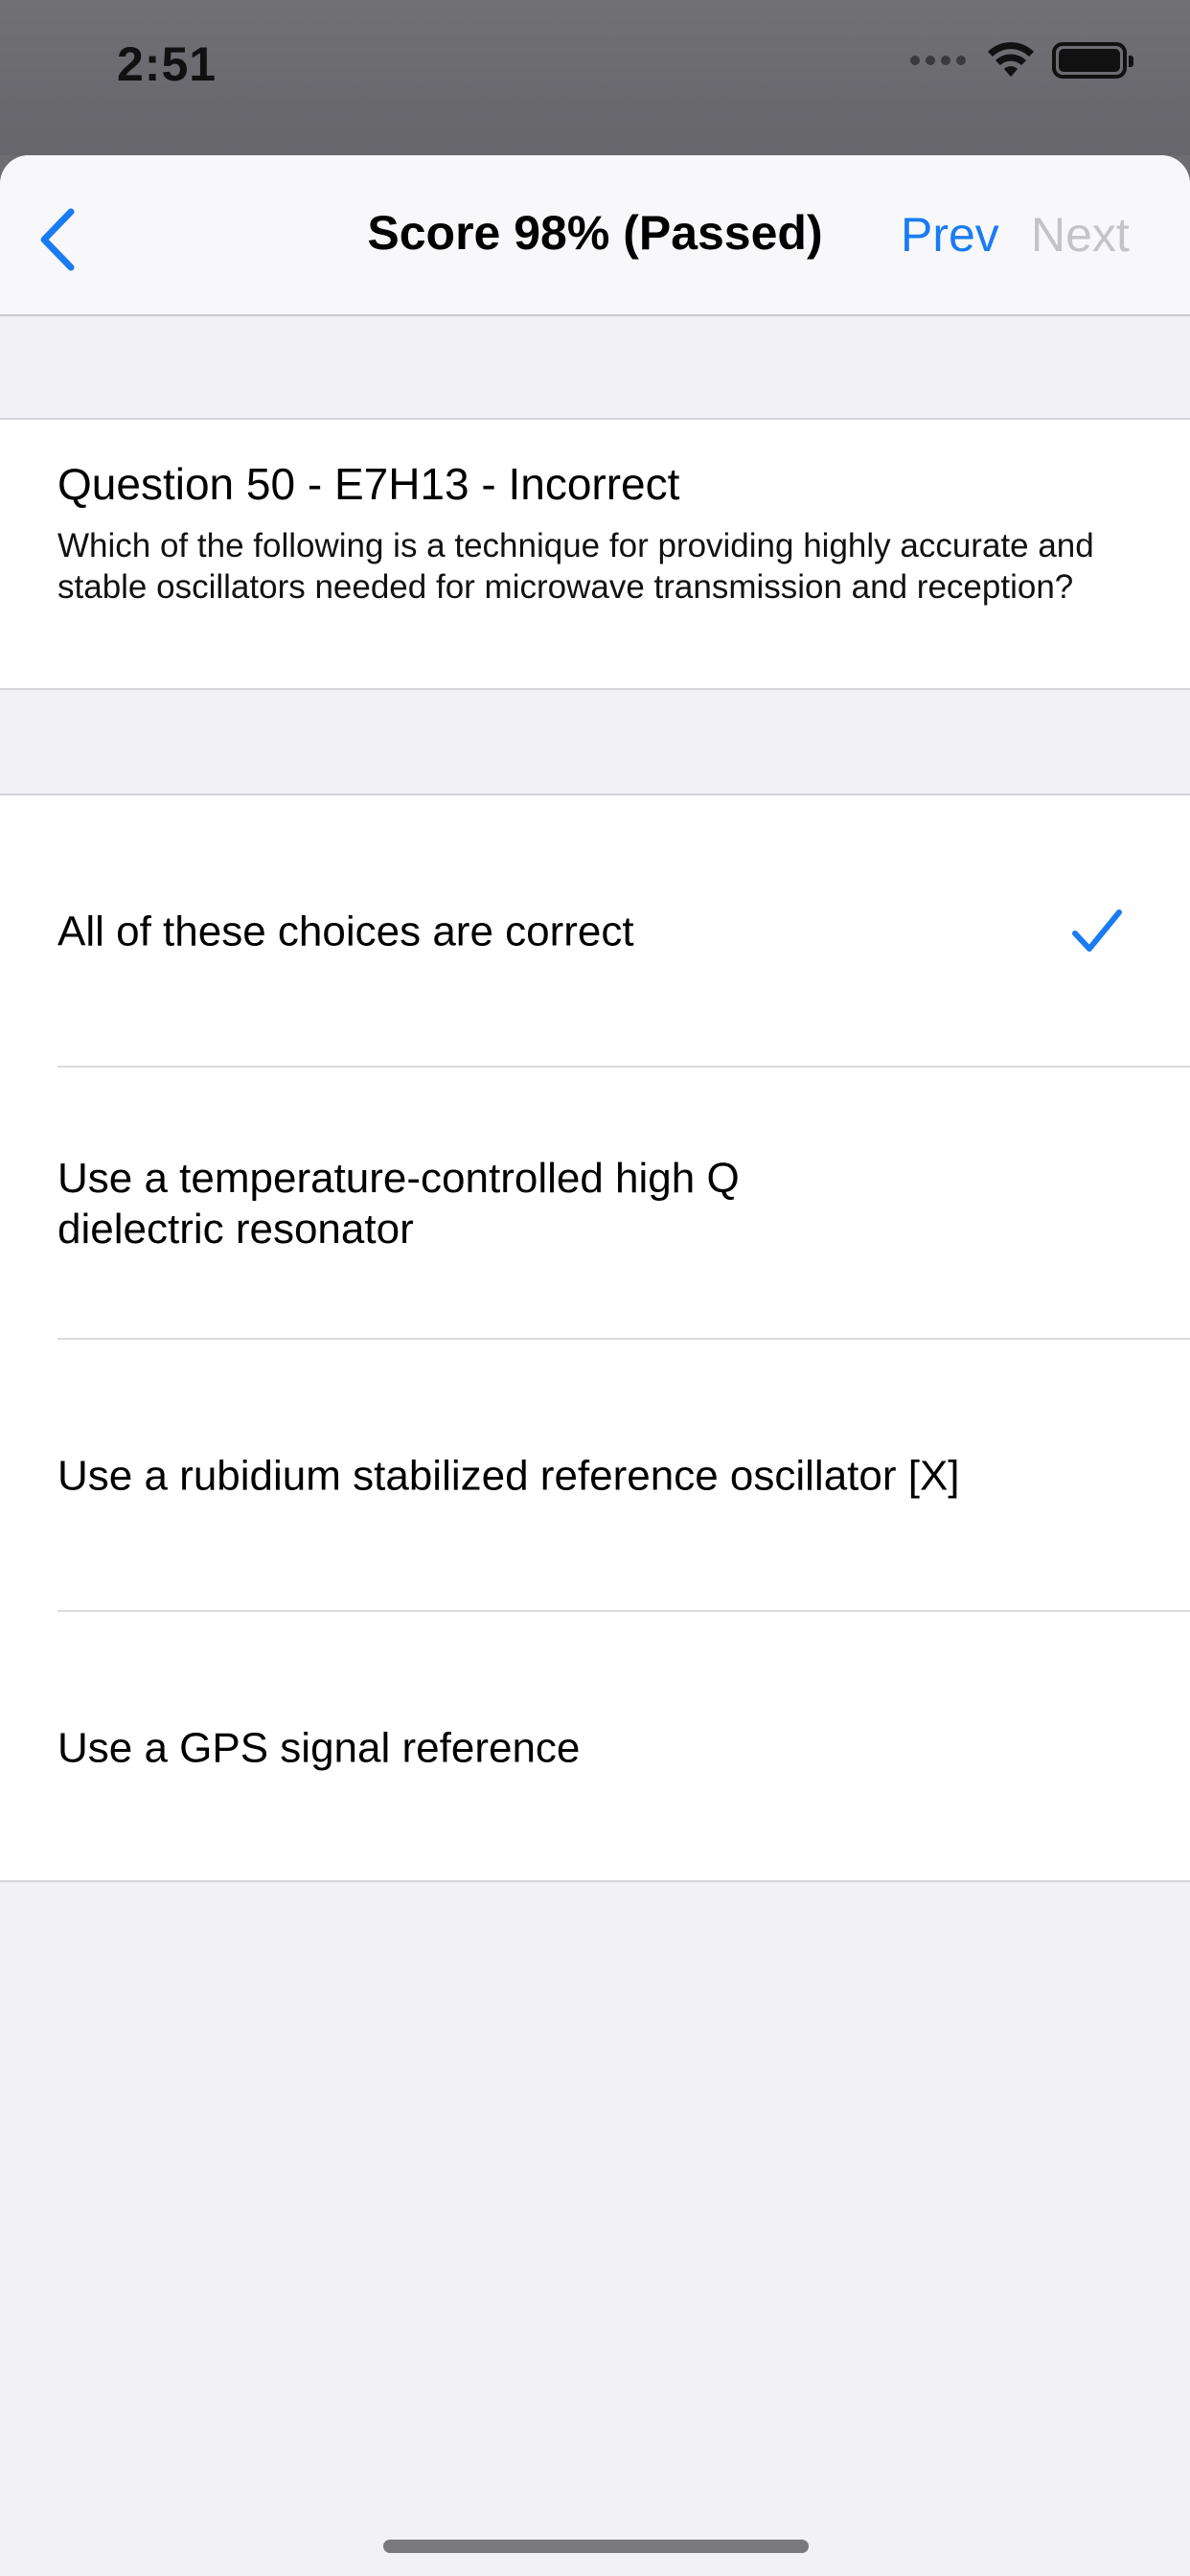 The width and height of the screenshot is (1190, 2576). I want to click on signal-dots-icon, so click(938, 60).